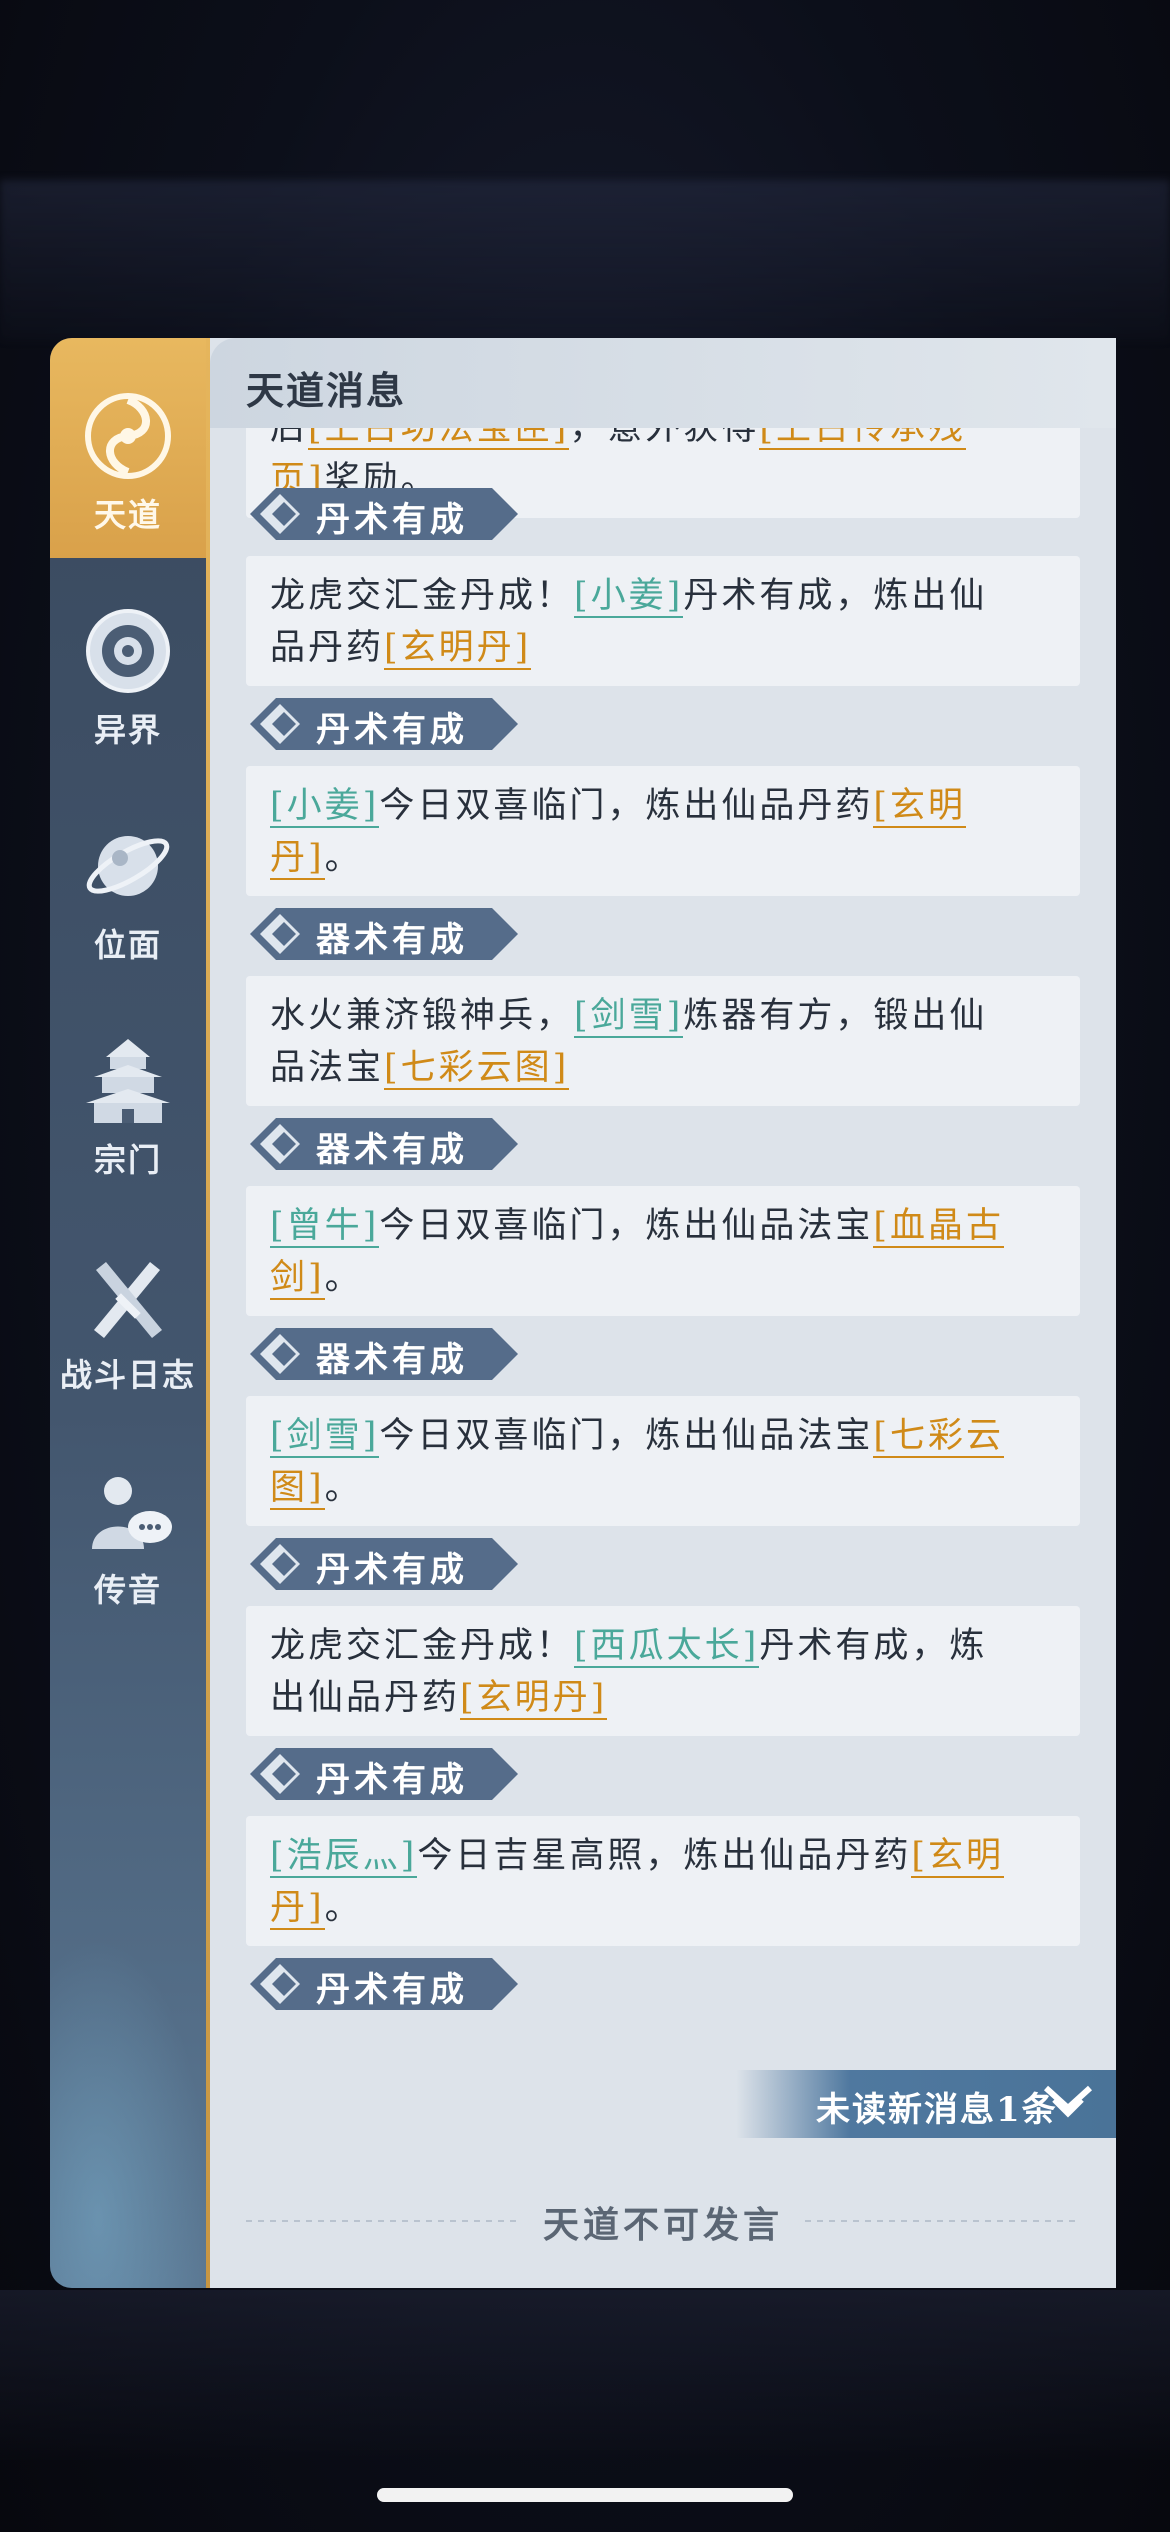 This screenshot has width=1170, height=2532. Describe the element at coordinates (585, 2495) in the screenshot. I see `home-indicator` at that location.